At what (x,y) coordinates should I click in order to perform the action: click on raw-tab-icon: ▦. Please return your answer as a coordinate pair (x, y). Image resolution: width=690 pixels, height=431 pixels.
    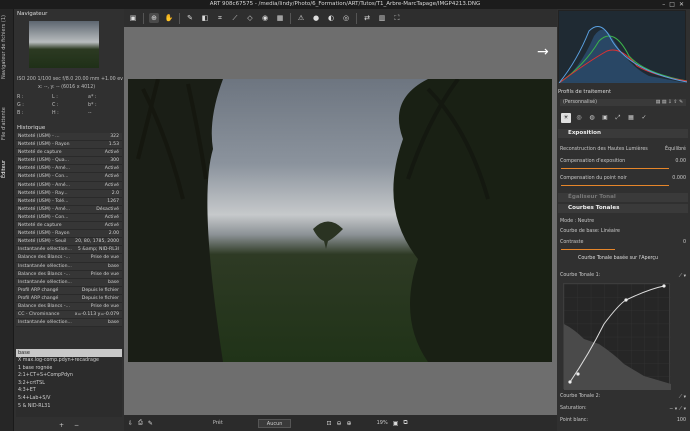
    Looking at the image, I should click on (631, 118).